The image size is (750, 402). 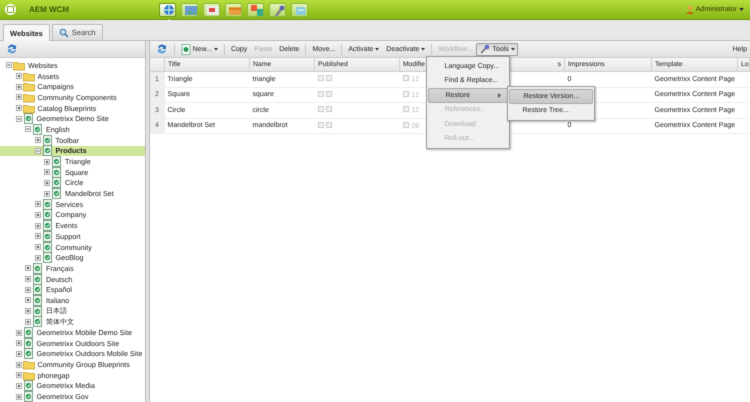 I want to click on app-title: AEM WCM, so click(x=49, y=9).